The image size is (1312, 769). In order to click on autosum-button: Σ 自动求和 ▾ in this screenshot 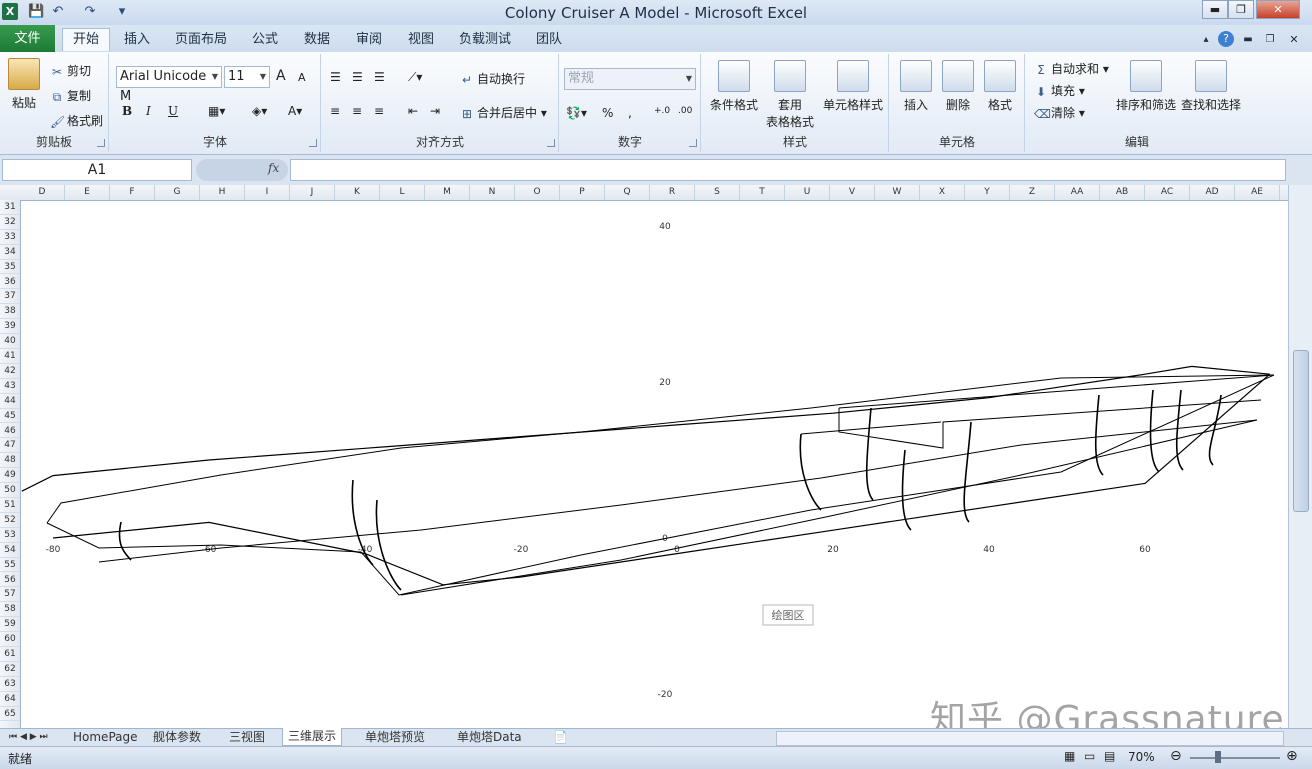, I will do `click(1071, 68)`.